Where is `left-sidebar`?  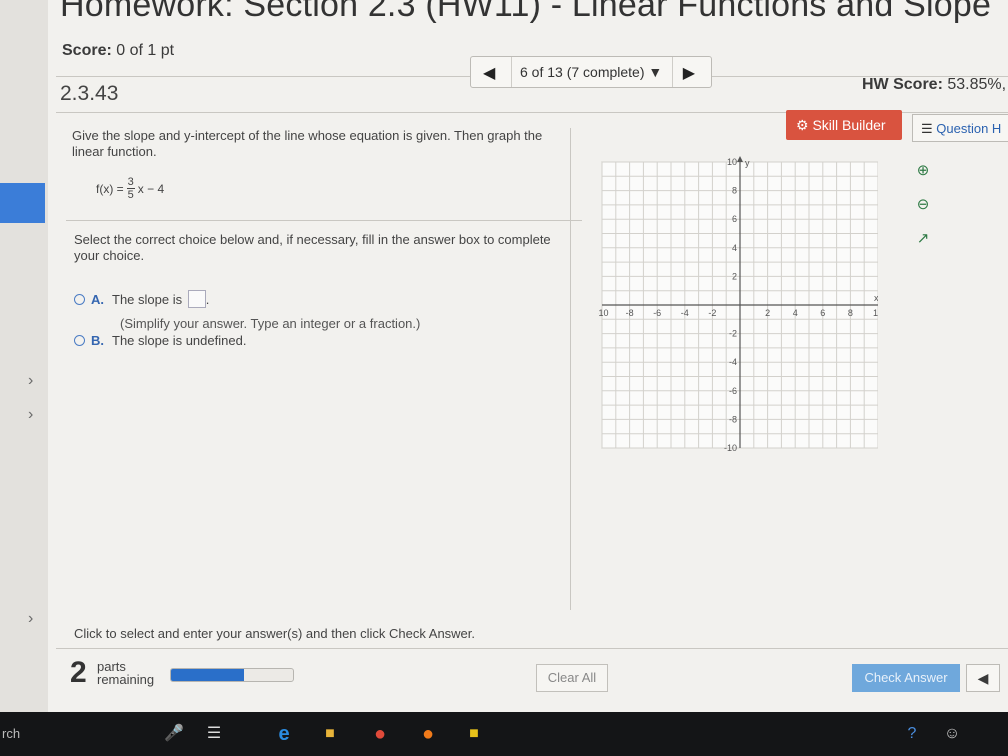
left-sidebar is located at coordinates (24, 356).